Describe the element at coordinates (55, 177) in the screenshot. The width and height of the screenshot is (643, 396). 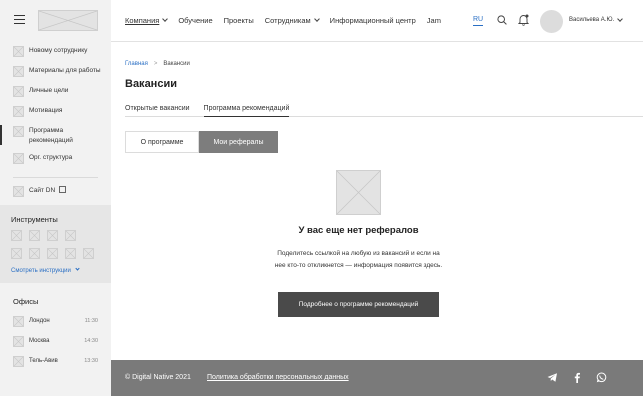
I see `divider` at that location.